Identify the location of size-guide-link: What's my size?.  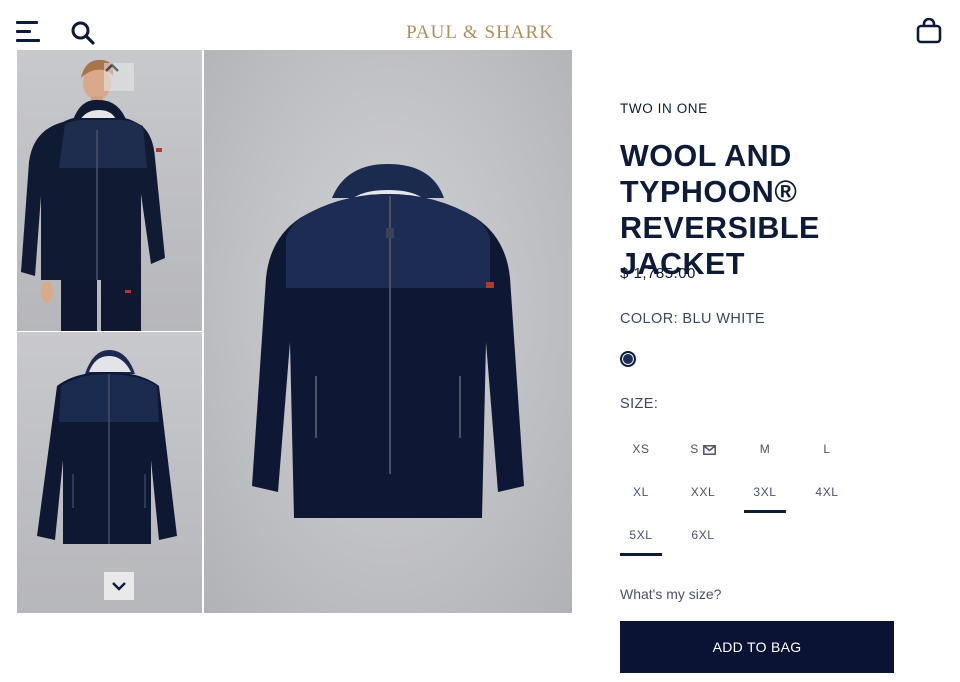
(670, 594).